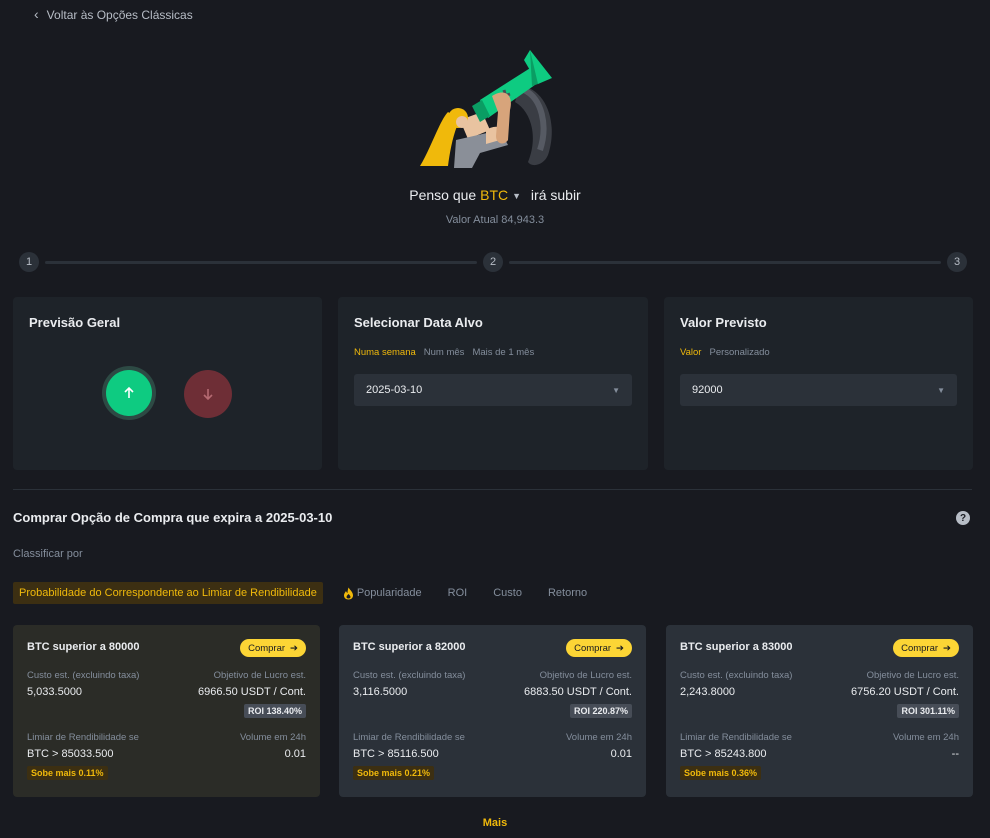 The height and width of the screenshot is (838, 990). What do you see at coordinates (495, 220) in the screenshot?
I see `current-value: Valor Atual 84,943.3` at bounding box center [495, 220].